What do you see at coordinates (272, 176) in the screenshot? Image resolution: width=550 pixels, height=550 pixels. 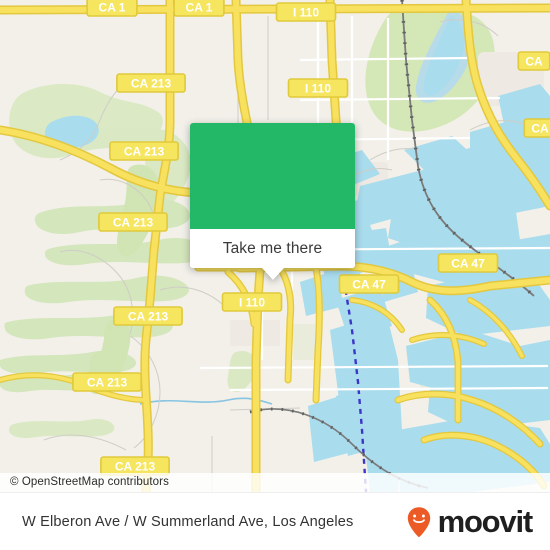 I see `popup-thumbnail` at bounding box center [272, 176].